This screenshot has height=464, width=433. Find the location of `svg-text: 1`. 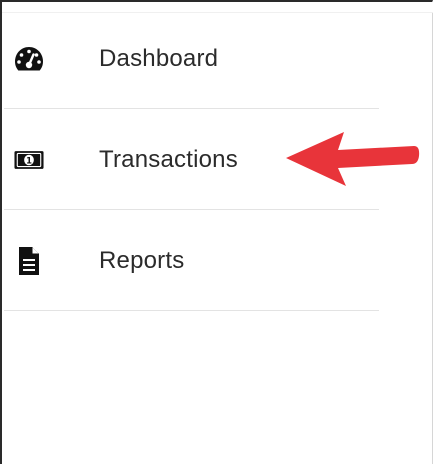

svg-text: 1 is located at coordinates (29, 160).